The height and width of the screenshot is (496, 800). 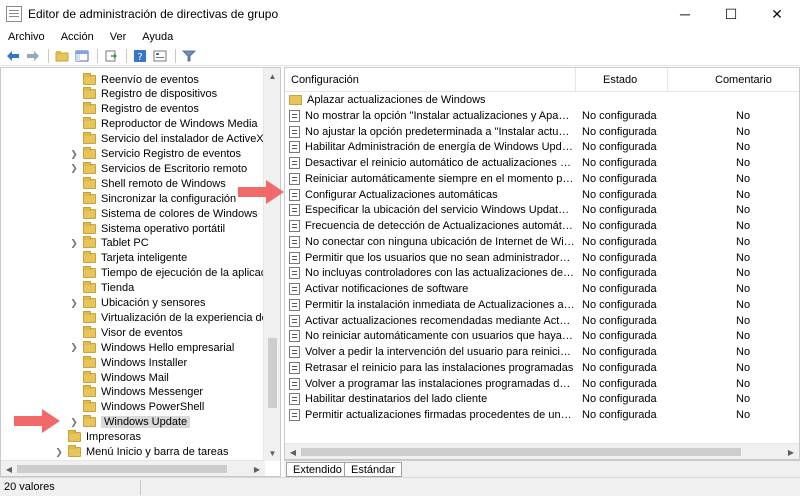 What do you see at coordinates (777, 14) in the screenshot?
I see `close-button: ✕` at bounding box center [777, 14].